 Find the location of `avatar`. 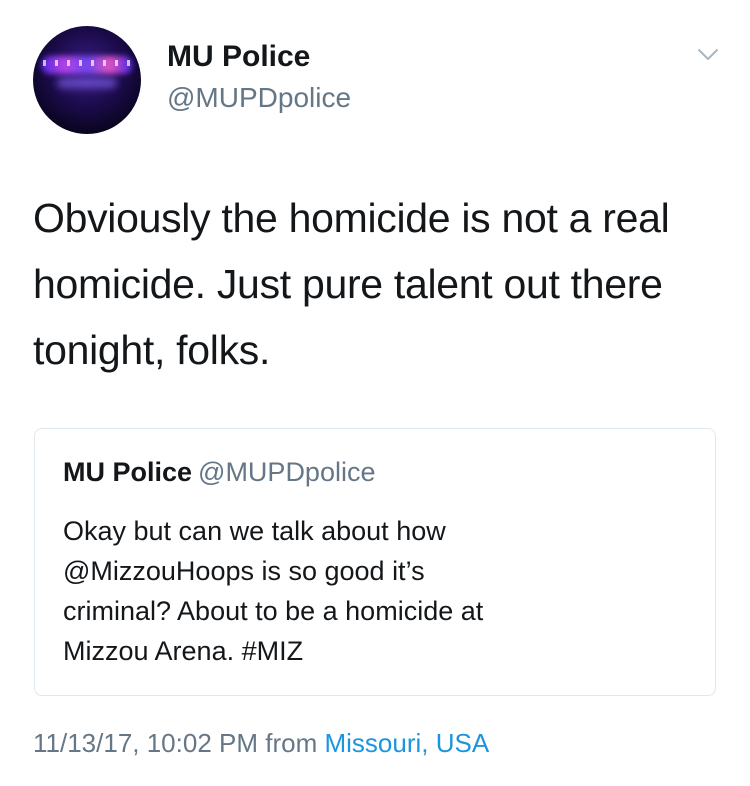

avatar is located at coordinates (87, 80).